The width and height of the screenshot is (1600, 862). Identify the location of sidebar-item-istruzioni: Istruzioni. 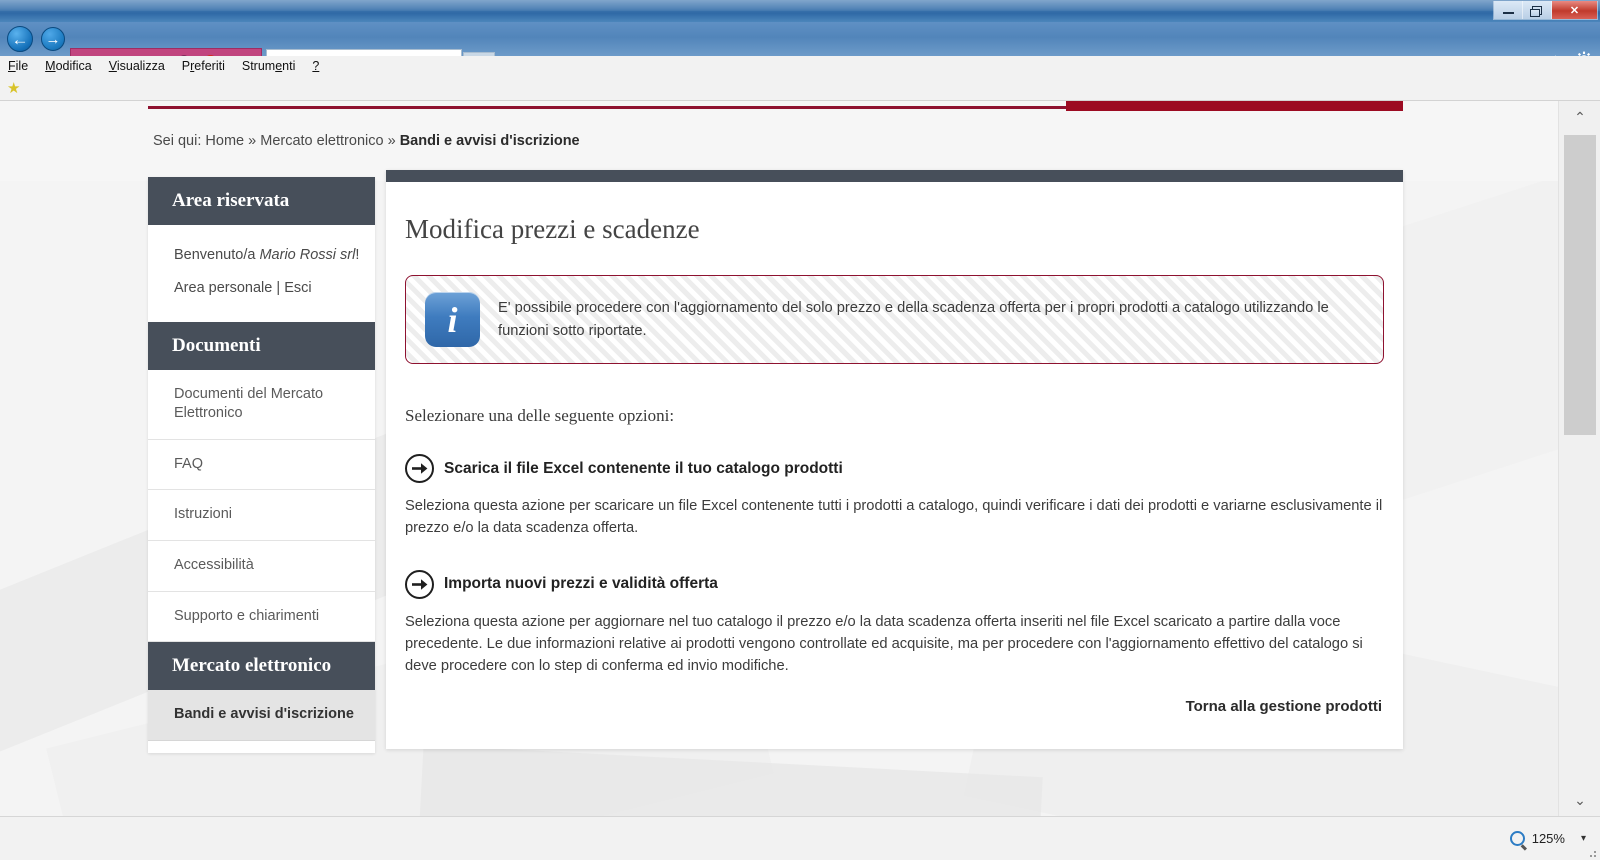
(261, 515).